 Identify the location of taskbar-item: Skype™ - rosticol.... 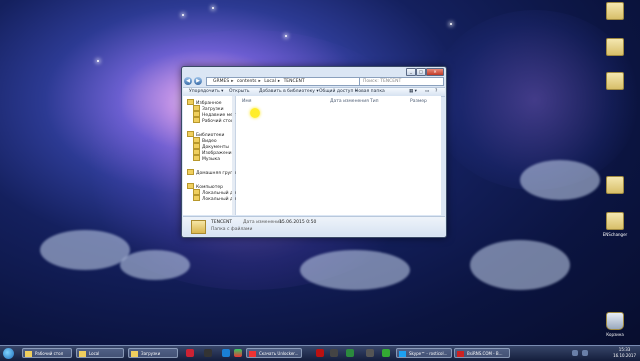
(424, 353).